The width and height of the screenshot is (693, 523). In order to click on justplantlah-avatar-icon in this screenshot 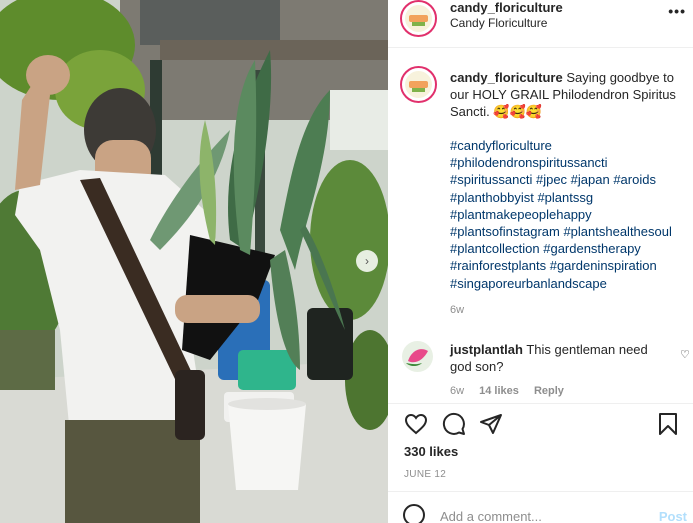, I will do `click(417, 357)`.